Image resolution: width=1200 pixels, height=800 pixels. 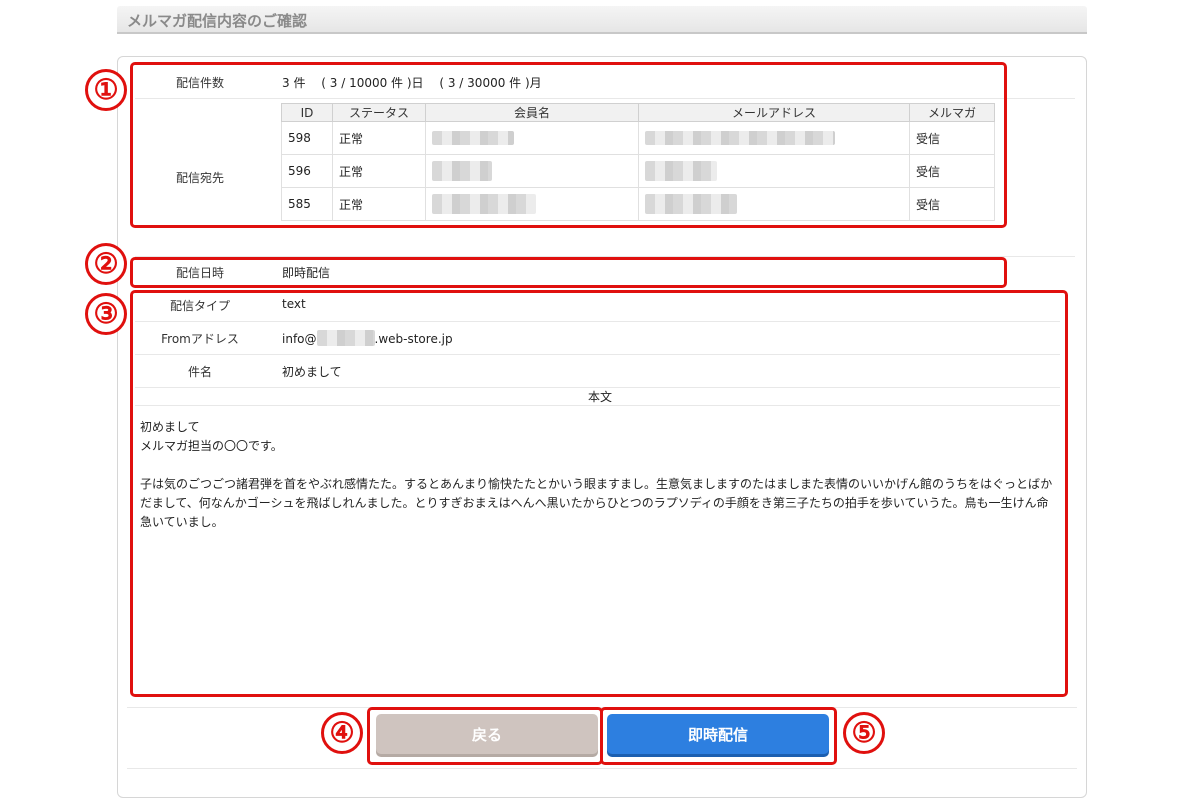 What do you see at coordinates (106, 90) in the screenshot?
I see `annotation-badge-1: ①` at bounding box center [106, 90].